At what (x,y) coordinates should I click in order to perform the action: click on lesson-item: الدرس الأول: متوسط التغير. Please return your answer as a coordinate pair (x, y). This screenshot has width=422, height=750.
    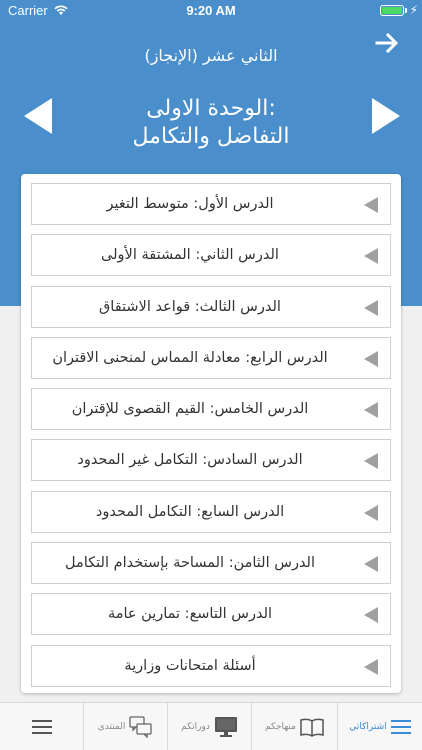
    Looking at the image, I should click on (211, 204).